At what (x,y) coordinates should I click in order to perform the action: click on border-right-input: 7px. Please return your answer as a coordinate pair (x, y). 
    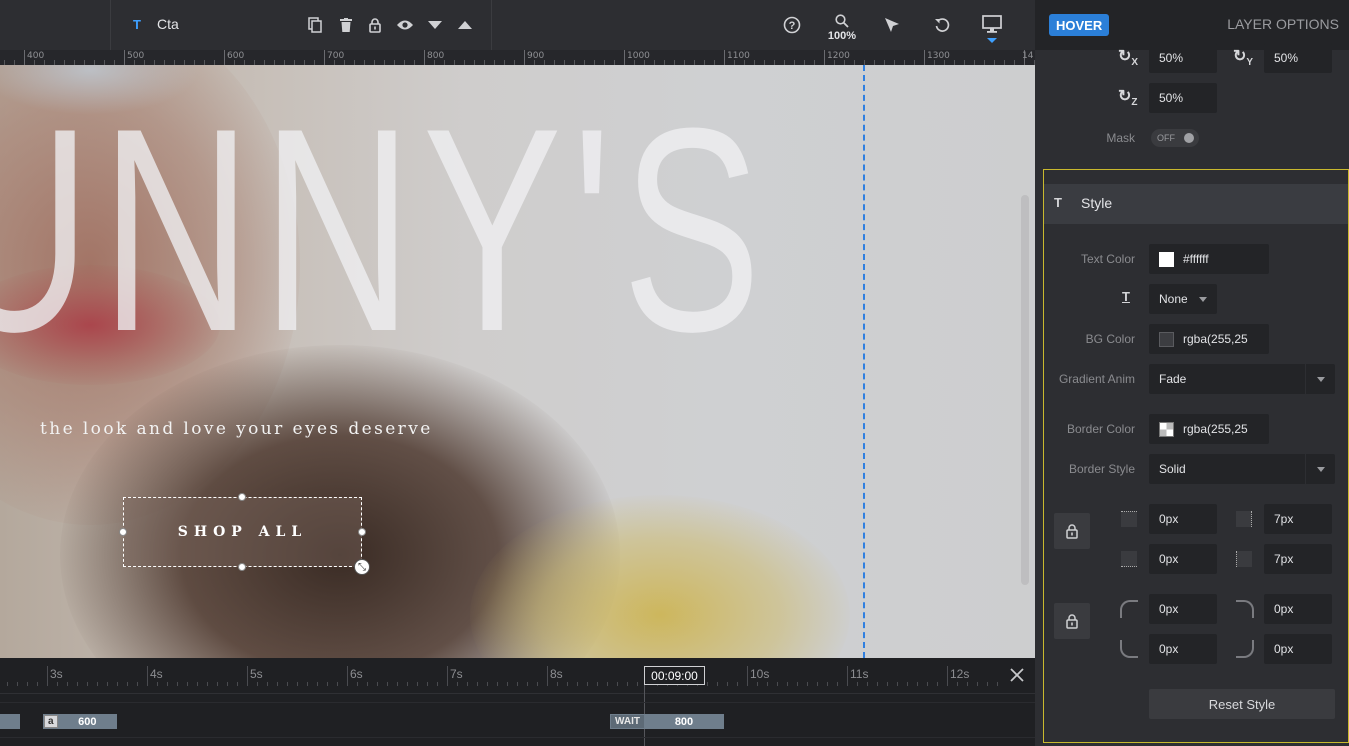
    Looking at the image, I should click on (1298, 519).